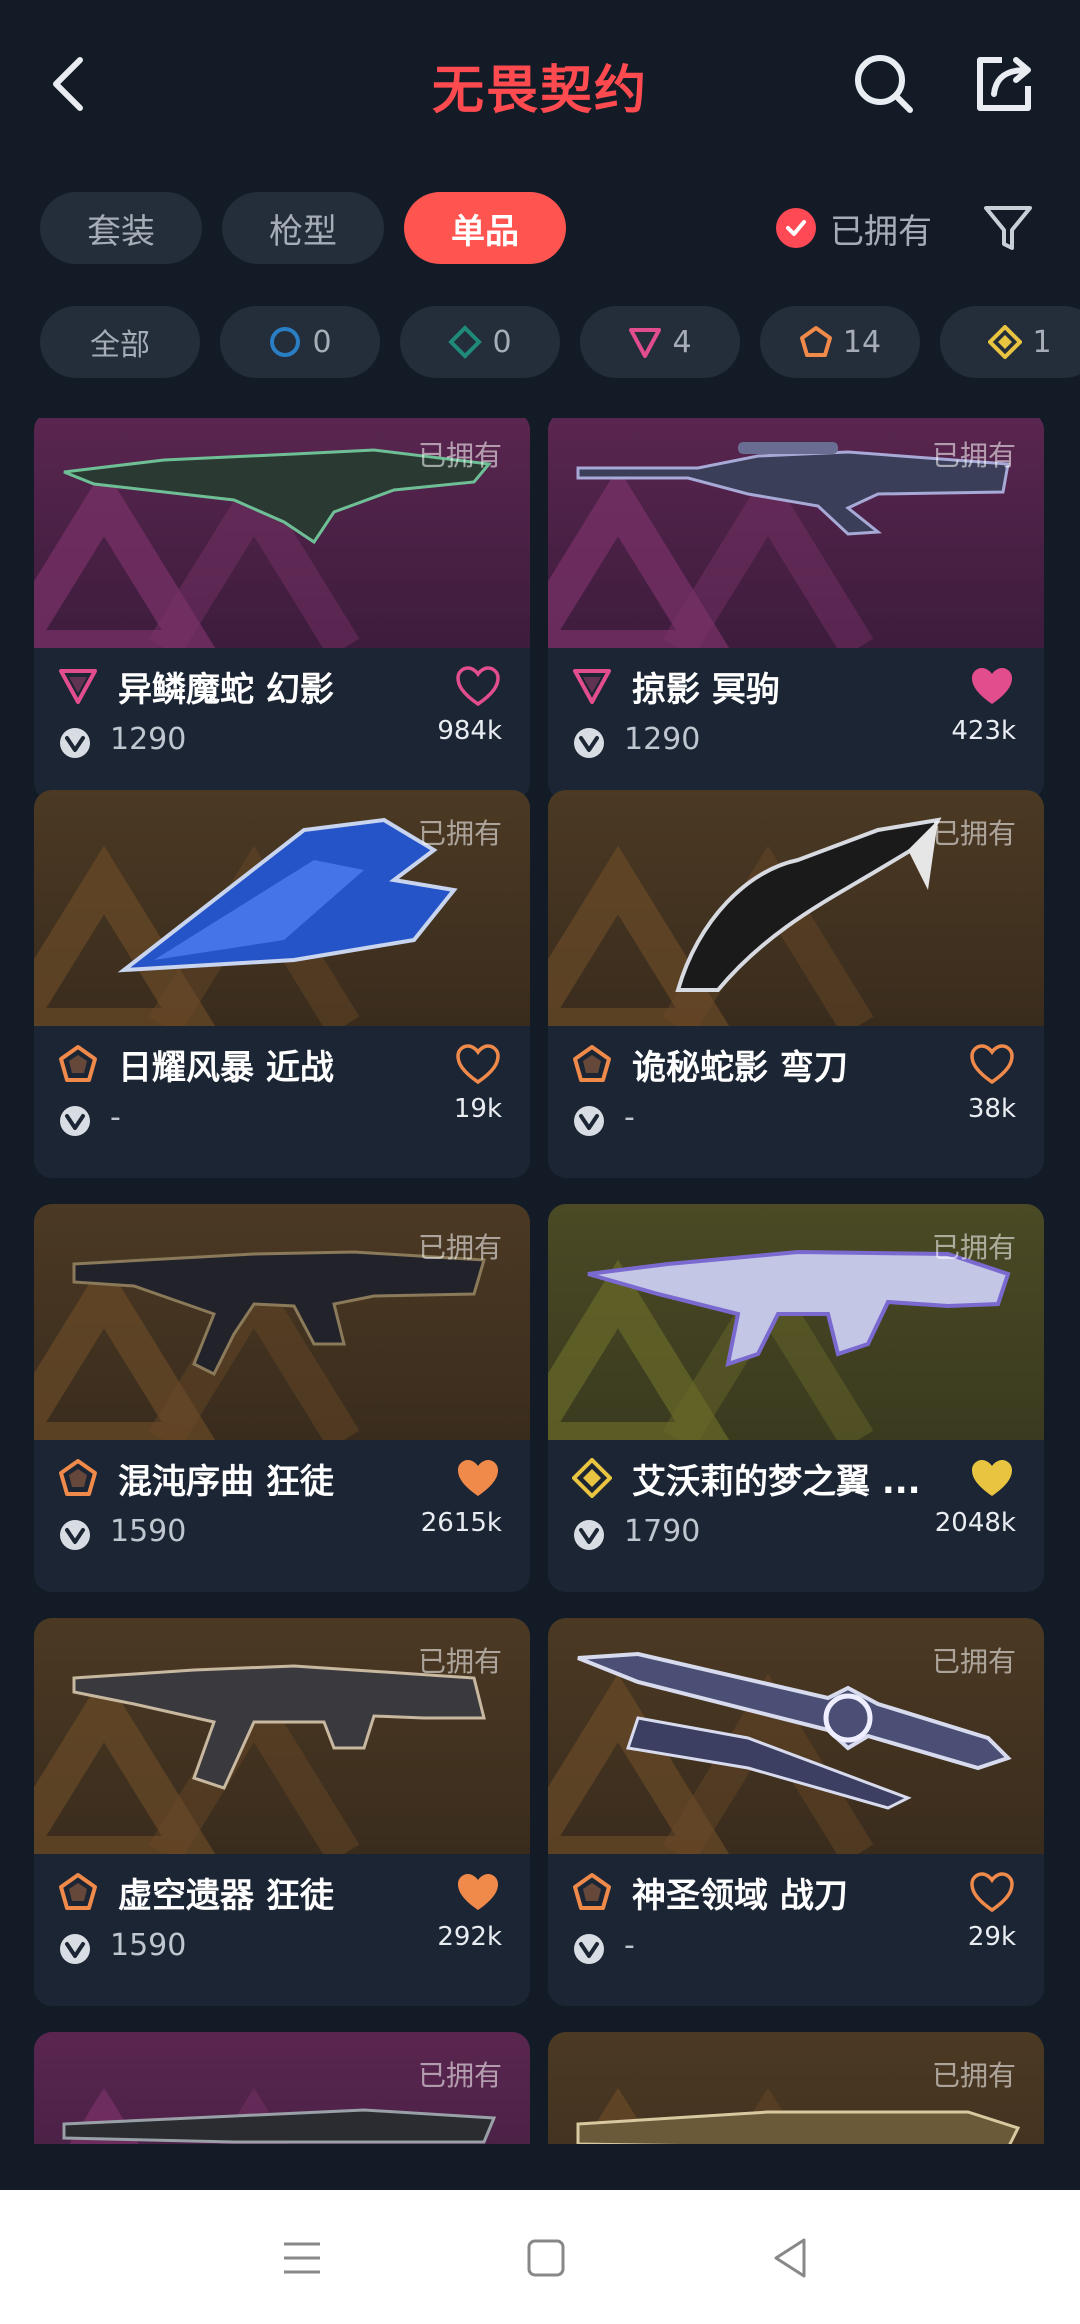  I want to click on tier-filter-deluxe: 0, so click(480, 342).